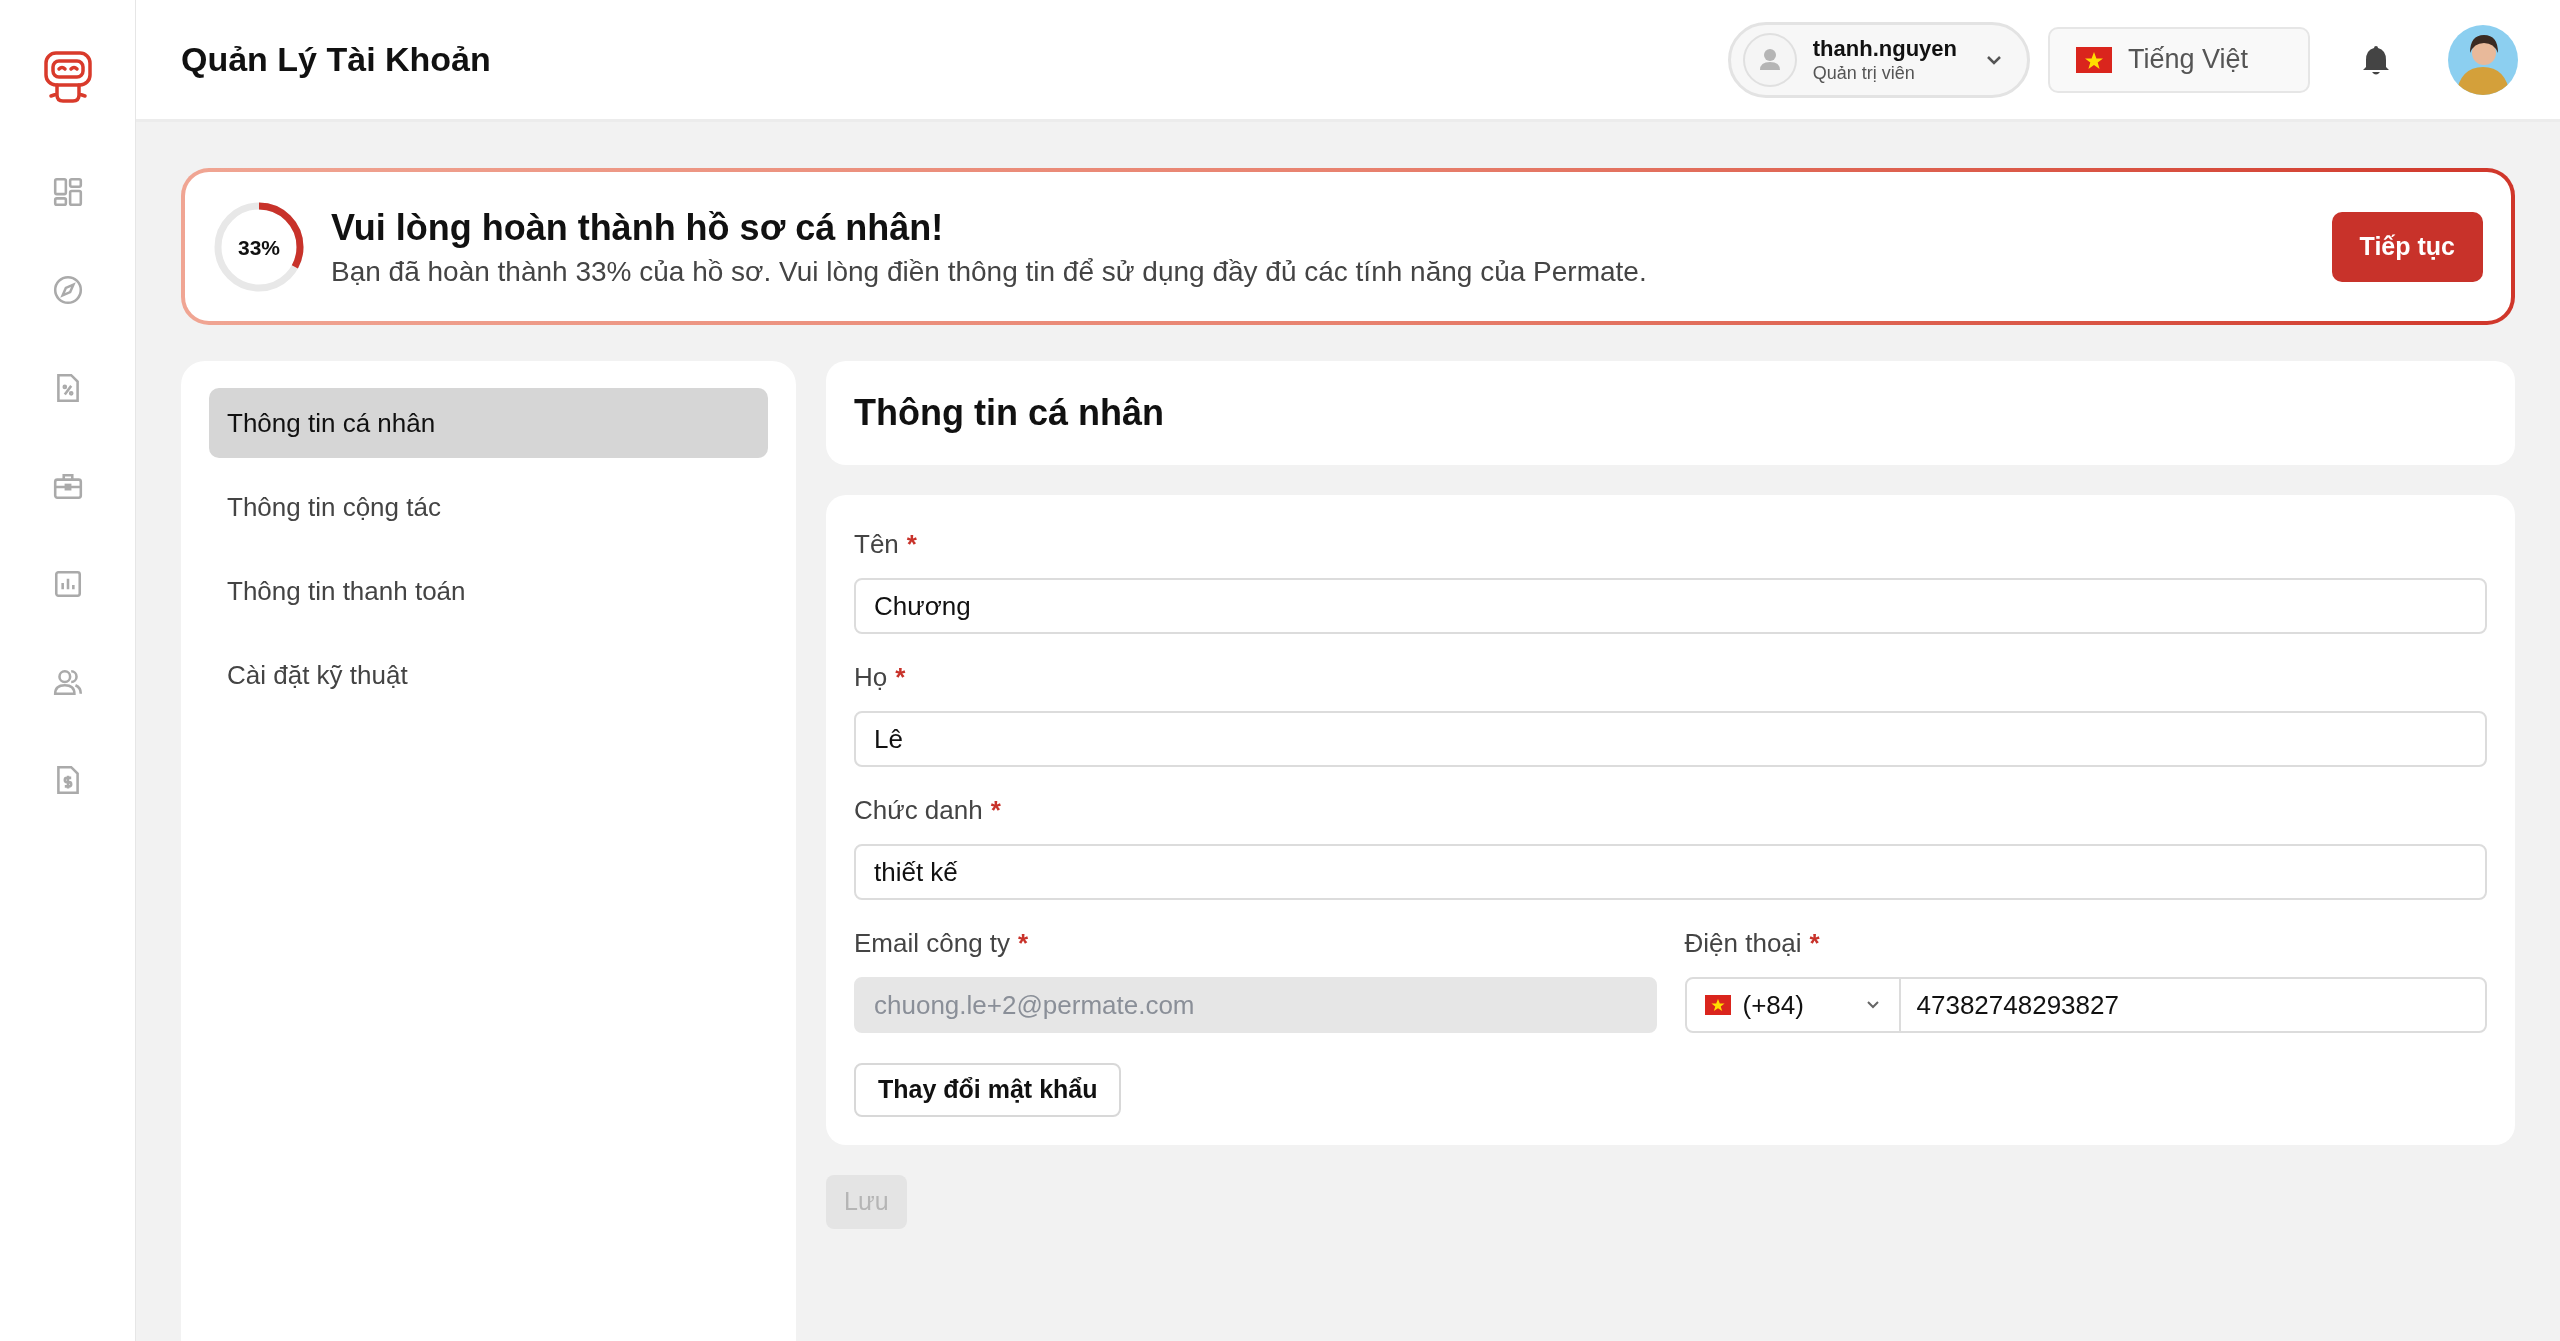  I want to click on input-field: Chương, so click(1670, 606).